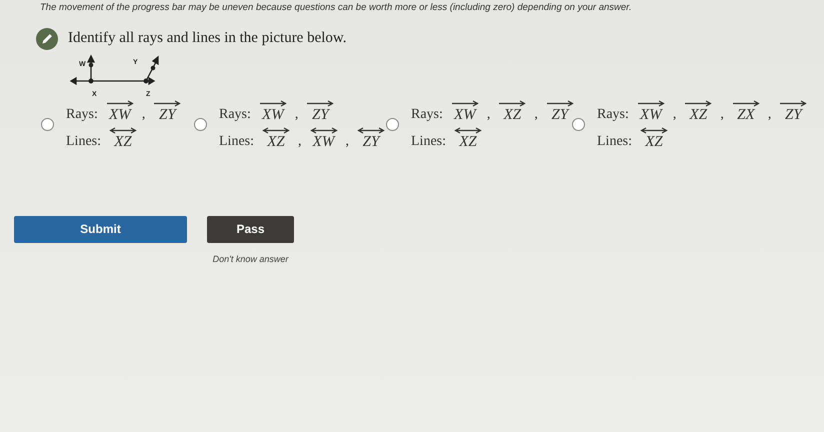 This screenshot has height=432, width=824. What do you see at coordinates (47, 39) in the screenshot?
I see `pencil-icon` at bounding box center [47, 39].